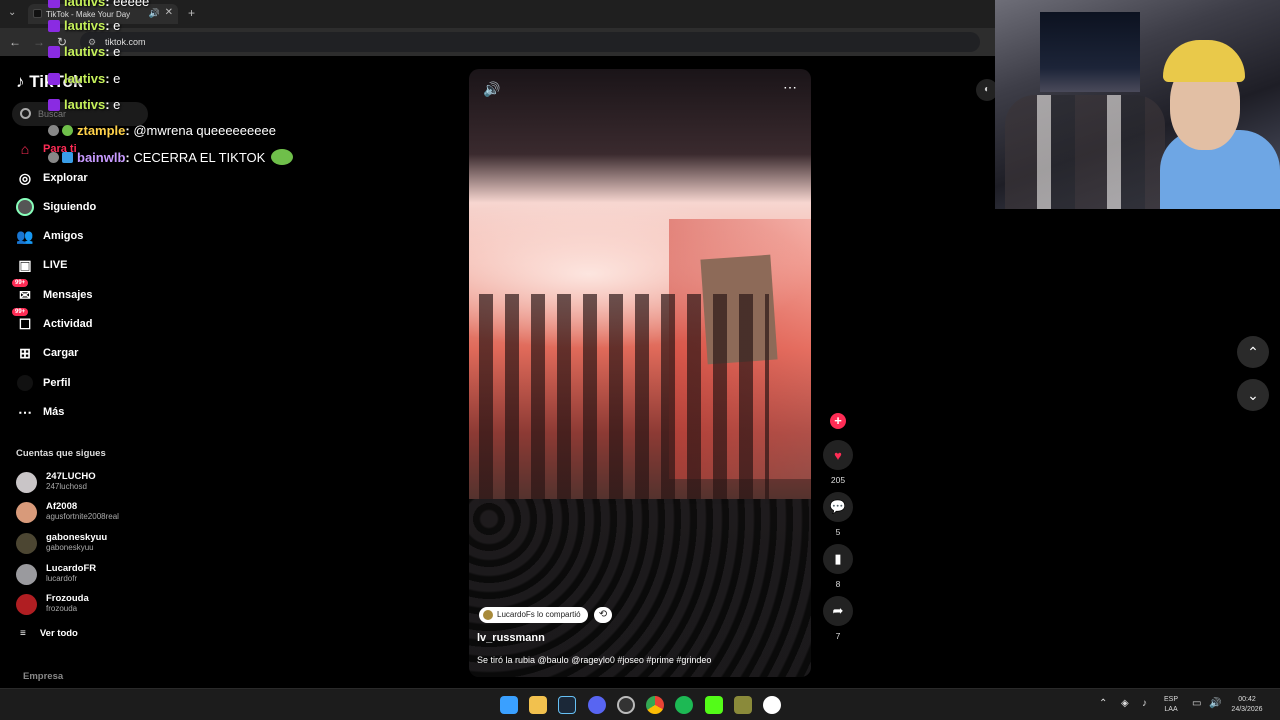 The width and height of the screenshot is (1280, 720). What do you see at coordinates (15, 42) in the screenshot?
I see `back-arrow-icon: ←` at bounding box center [15, 42].